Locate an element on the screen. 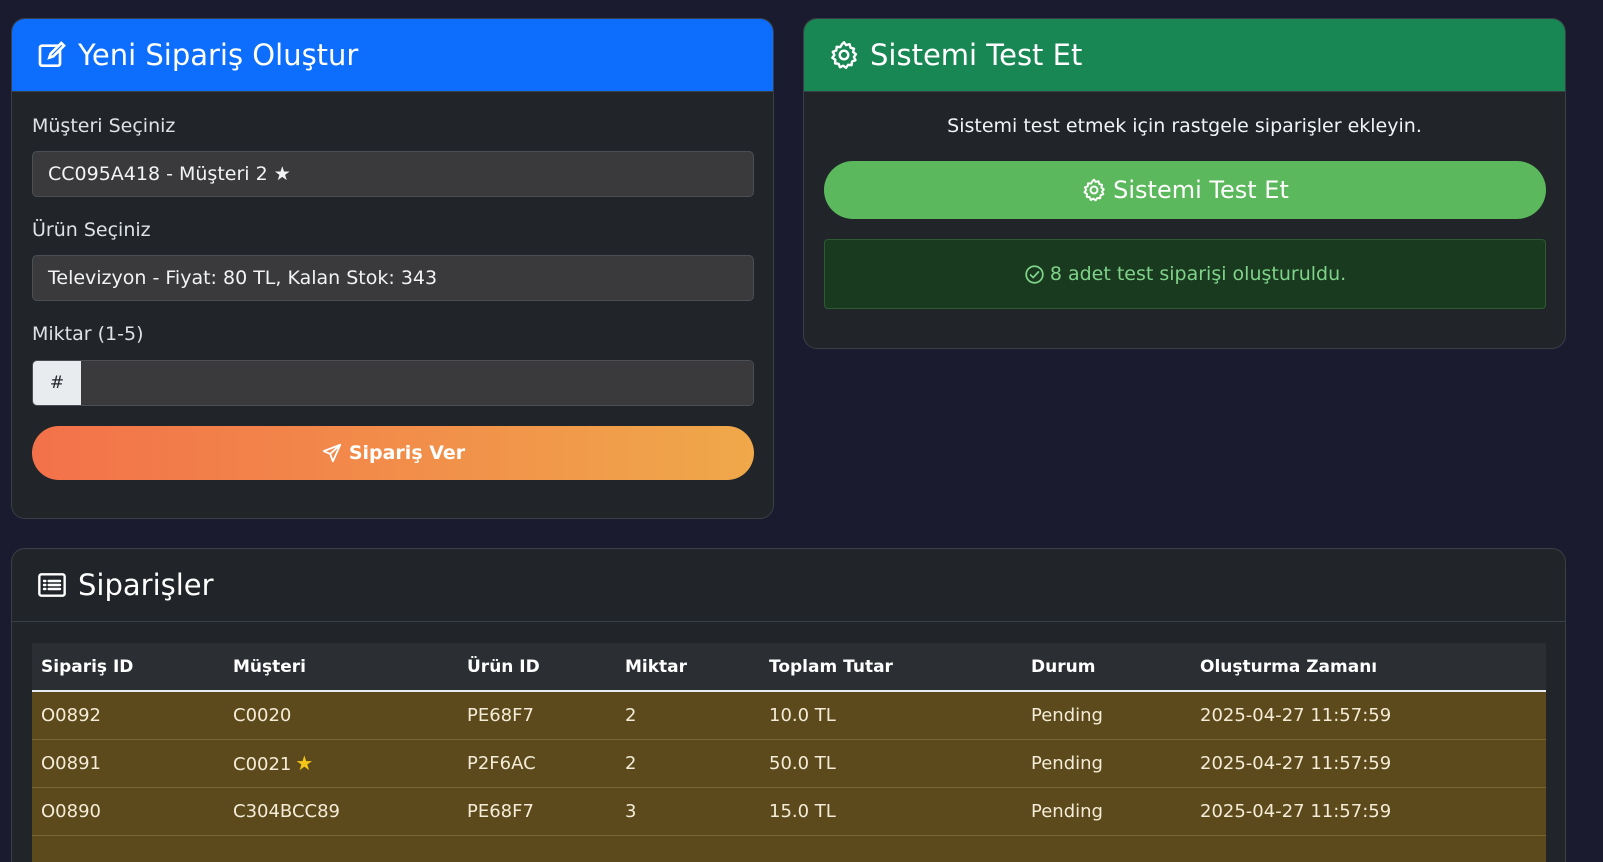 The width and height of the screenshot is (1603, 862). column-header-created-at: Oluşturma Zamanı is located at coordinates (1368, 667).